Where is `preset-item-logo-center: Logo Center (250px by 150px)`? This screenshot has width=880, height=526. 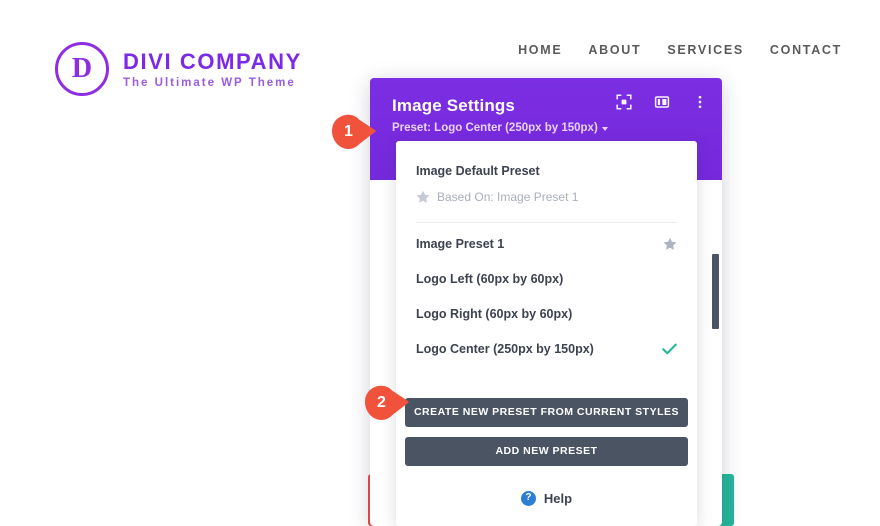 preset-item-logo-center: Logo Center (250px by 150px) is located at coordinates (546, 349).